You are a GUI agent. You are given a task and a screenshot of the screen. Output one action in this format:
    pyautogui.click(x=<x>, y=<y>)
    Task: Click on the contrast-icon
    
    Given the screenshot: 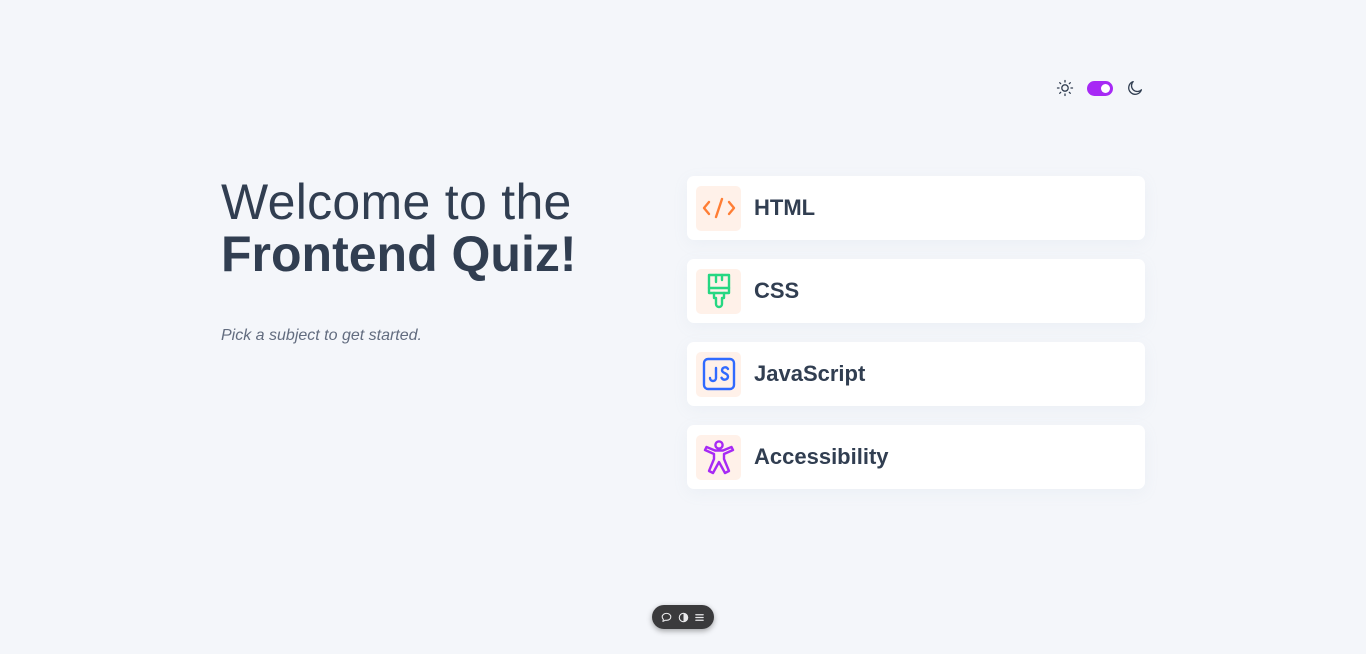 What is the action you would take?
    pyautogui.click(x=683, y=617)
    